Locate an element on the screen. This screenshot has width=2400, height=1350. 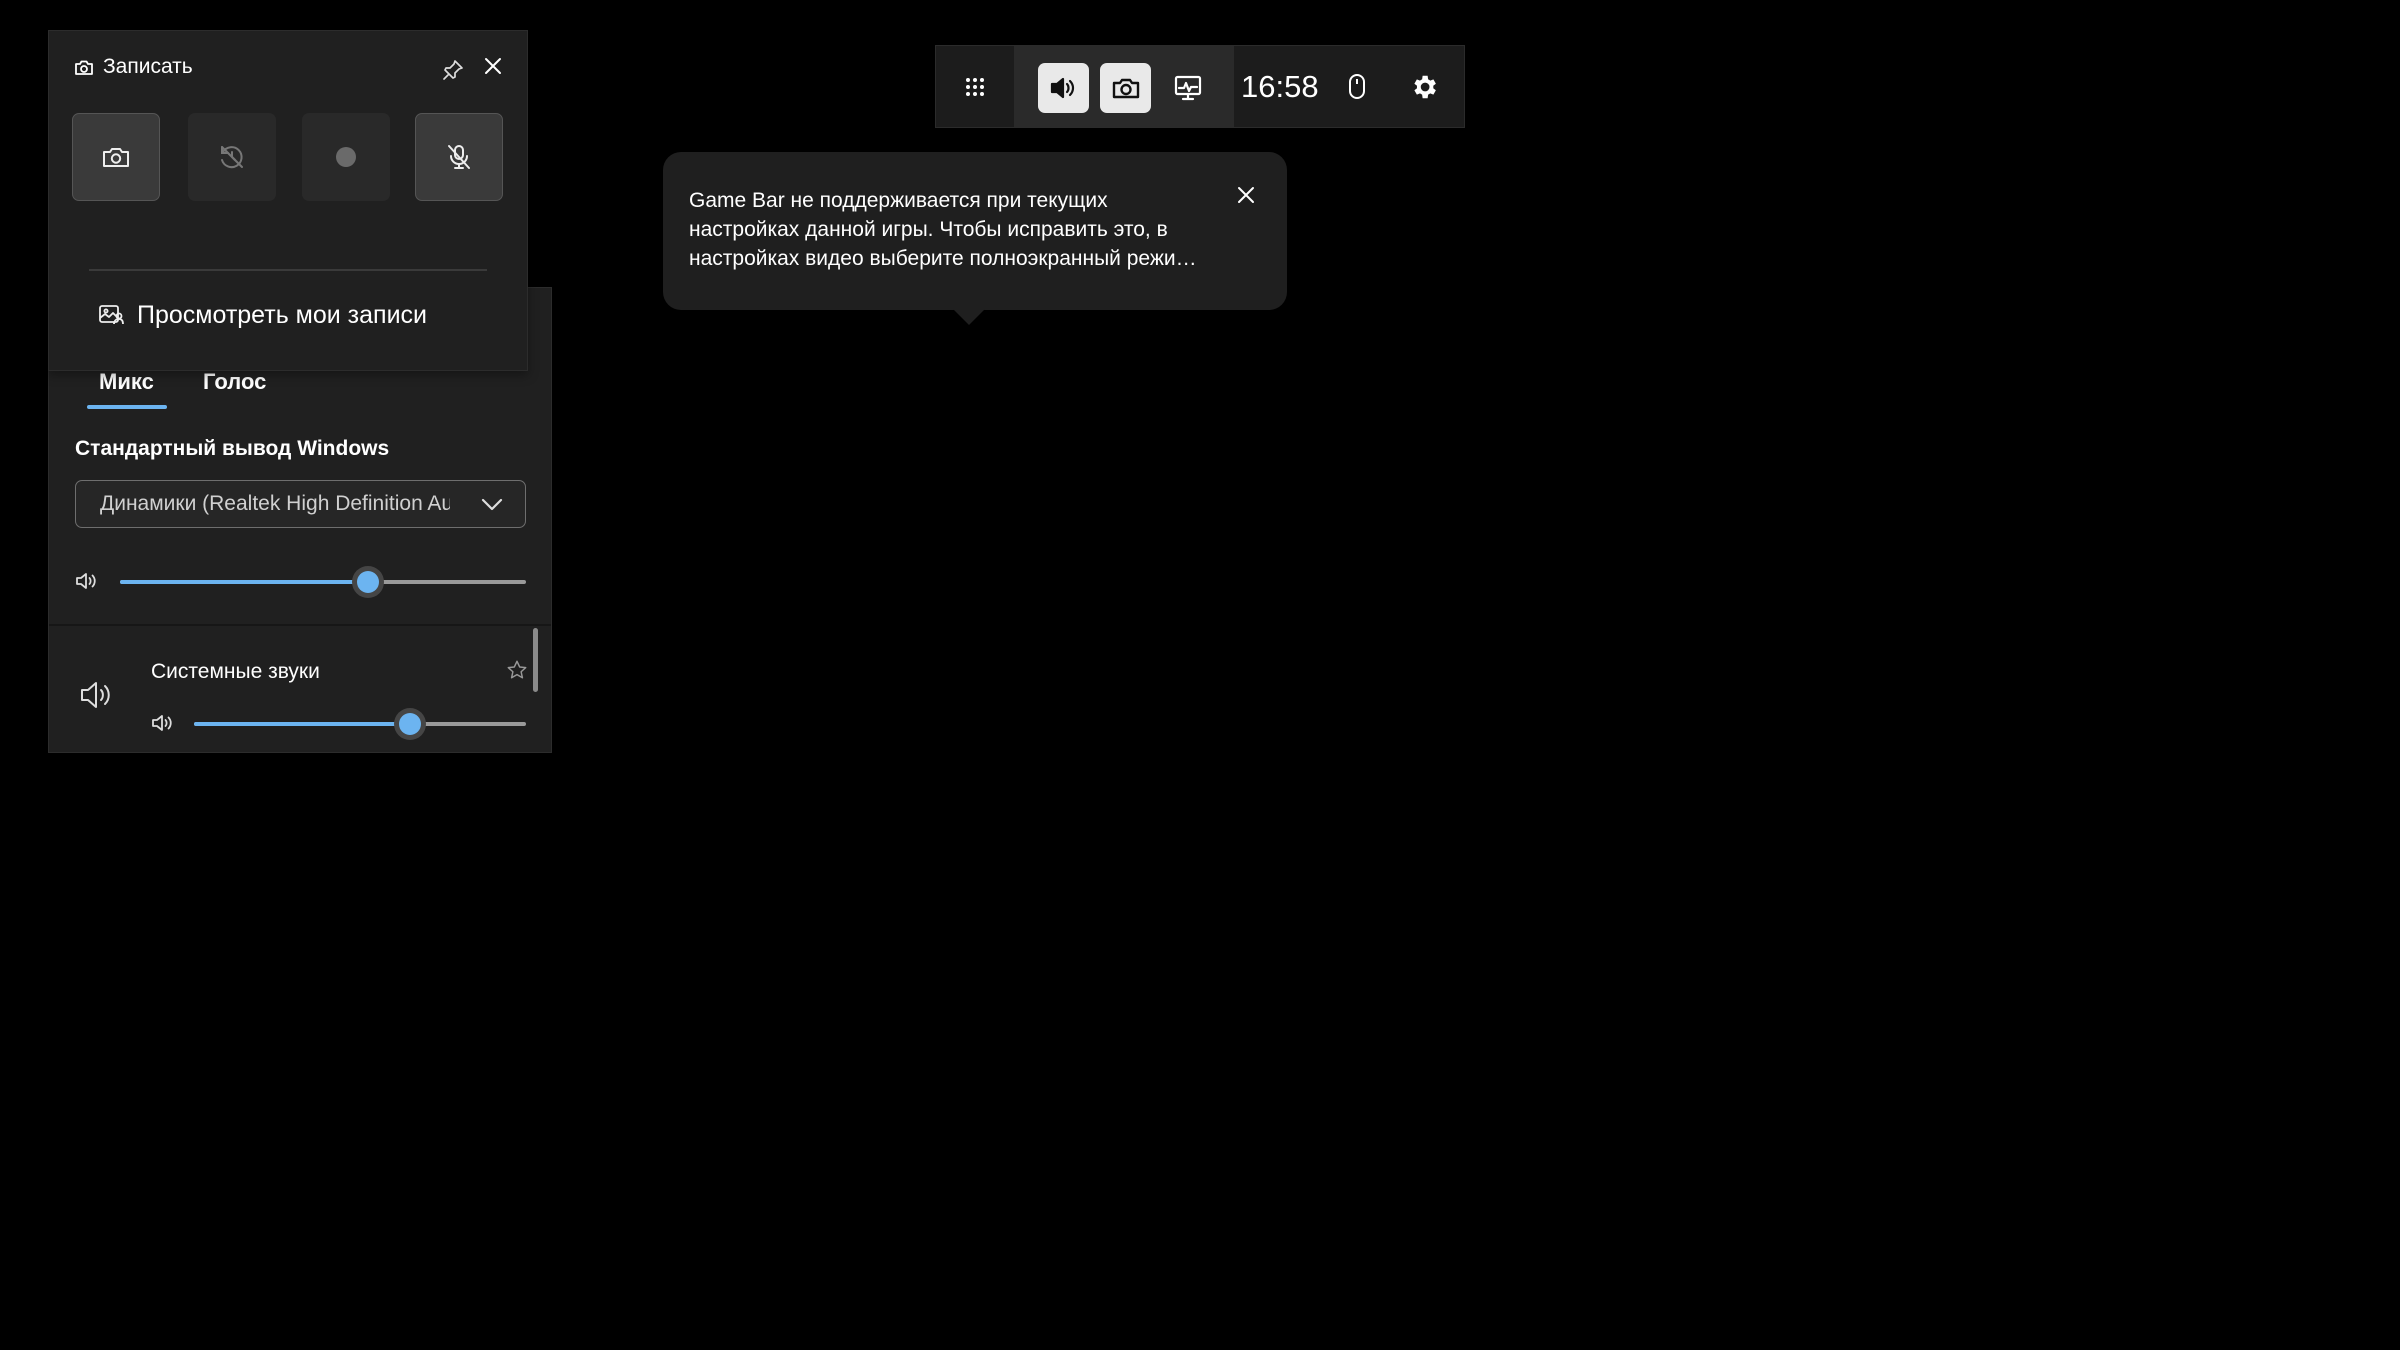
system-sounds-volume-slider is located at coordinates (360, 724).